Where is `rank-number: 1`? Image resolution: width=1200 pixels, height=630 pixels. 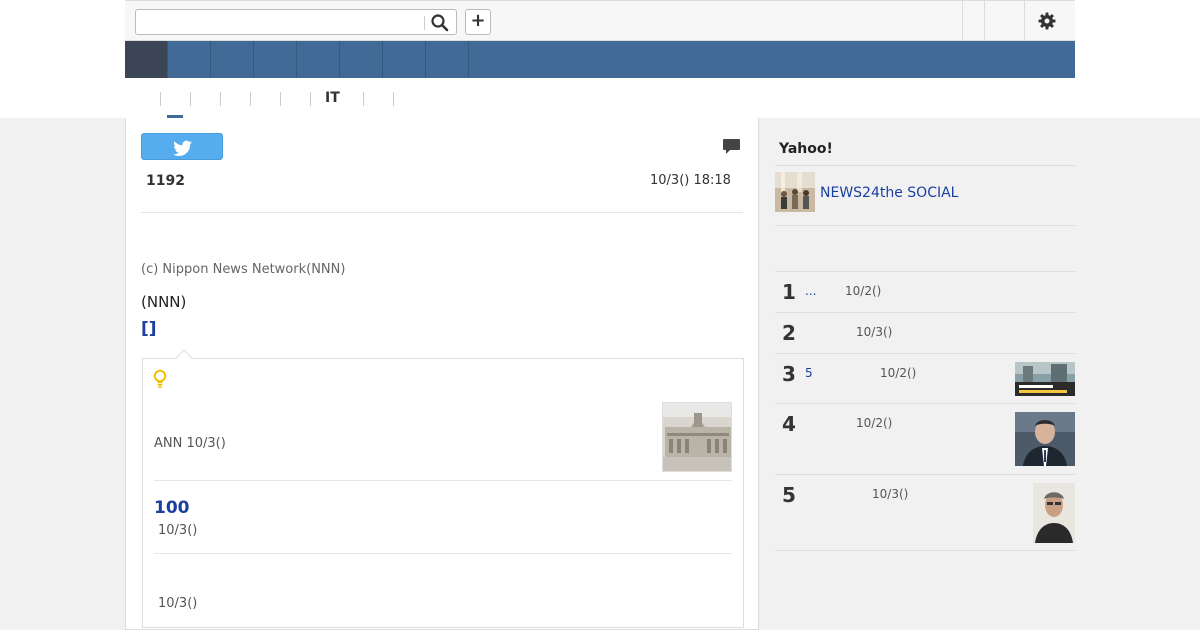
rank-number: 1 is located at coordinates (789, 292).